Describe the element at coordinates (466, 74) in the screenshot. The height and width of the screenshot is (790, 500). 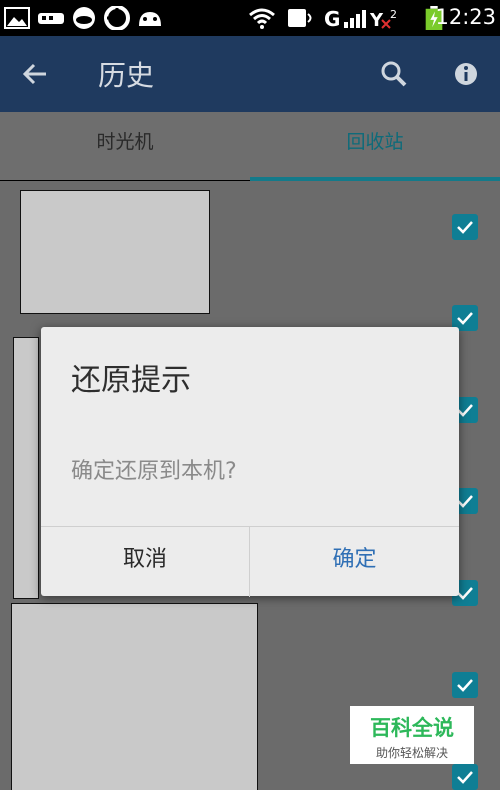
I see `info-icon` at that location.